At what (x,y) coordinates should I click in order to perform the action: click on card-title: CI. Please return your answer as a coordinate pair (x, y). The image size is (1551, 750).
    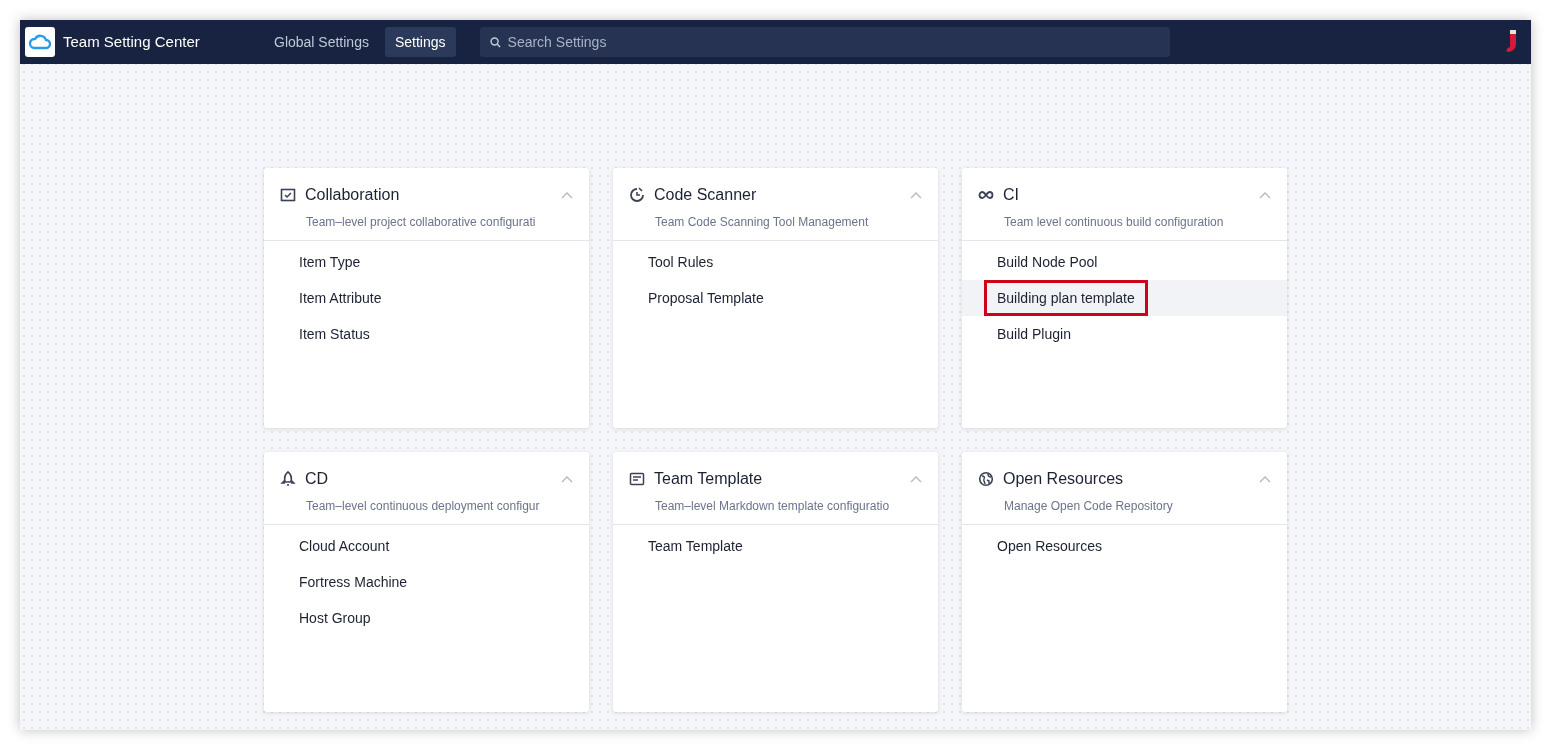
    Looking at the image, I should click on (1011, 195).